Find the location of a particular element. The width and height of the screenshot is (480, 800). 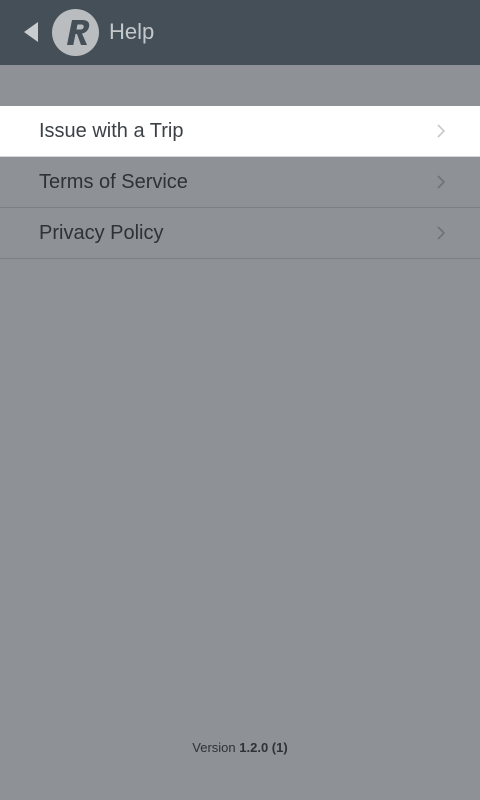

version-label: Version is located at coordinates (214, 747).